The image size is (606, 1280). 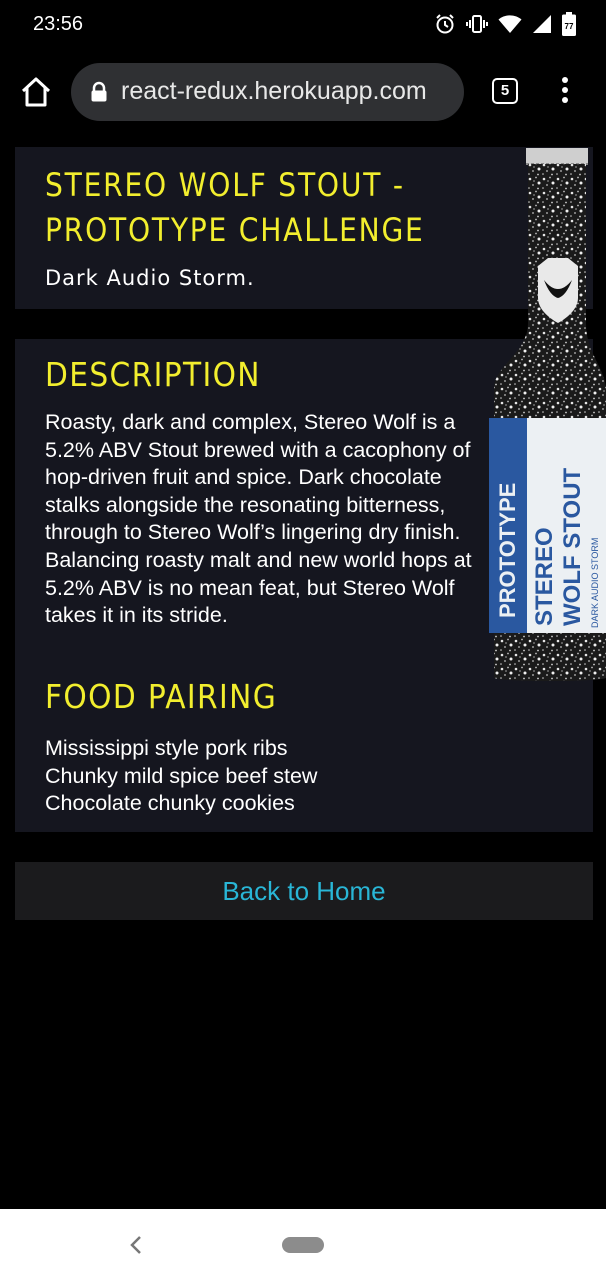 I want to click on back-to-home-button: Back to Home, so click(x=304, y=891).